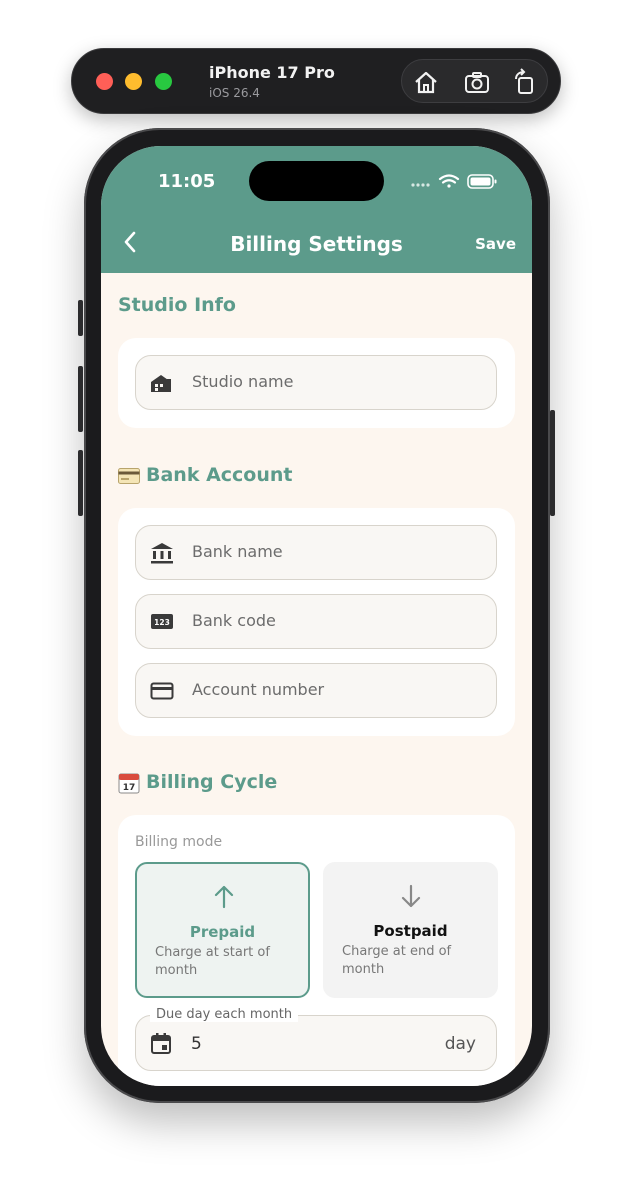 This screenshot has width=633, height=1200. Describe the element at coordinates (552, 463) in the screenshot. I see `power-button` at that location.